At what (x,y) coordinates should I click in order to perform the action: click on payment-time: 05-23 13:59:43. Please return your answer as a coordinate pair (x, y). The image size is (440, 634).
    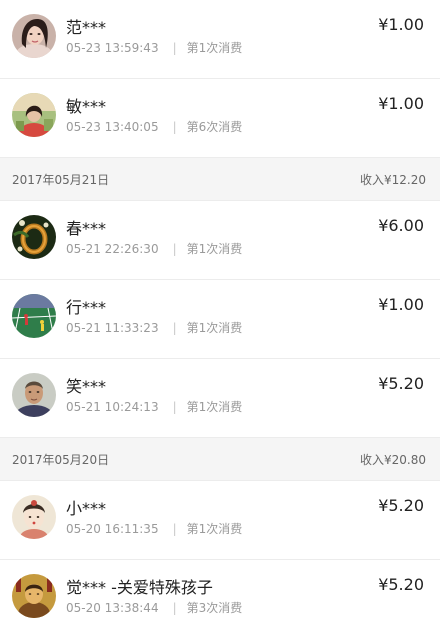
    Looking at the image, I should click on (112, 47).